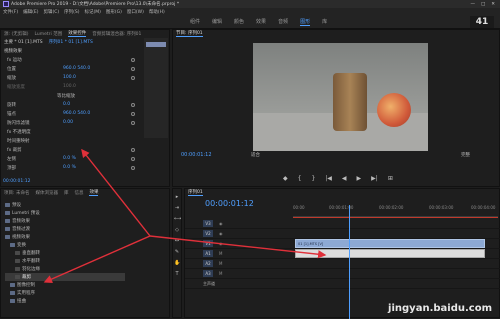  Describe the element at coordinates (85, 149) in the screenshot. I see `effect-row-crop: fx 裁剪` at that location.